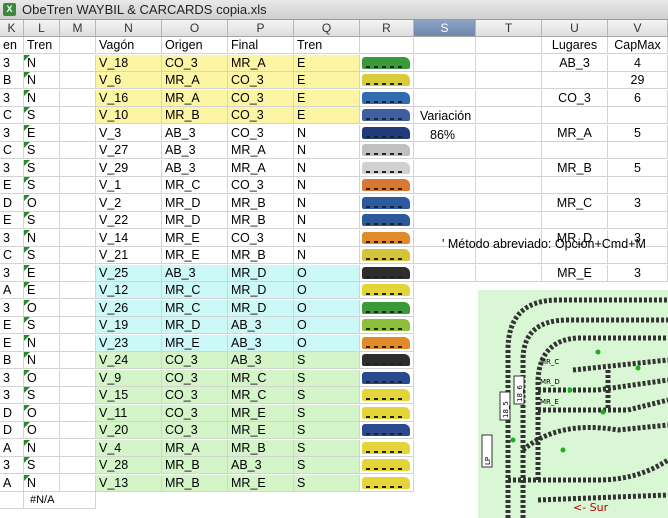 The image size is (668, 518). I want to click on cell-vagon: V_3, so click(129, 133).